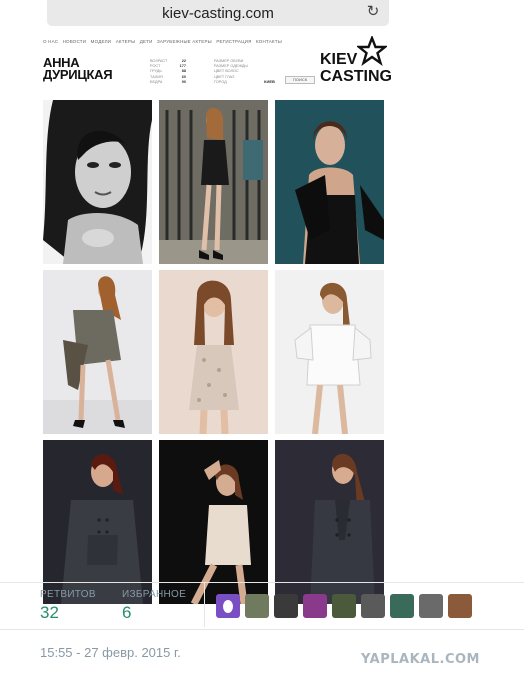 The width and height of the screenshot is (524, 690). What do you see at coordinates (50, 41) in the screenshot?
I see `nav-item: О НАС` at bounding box center [50, 41].